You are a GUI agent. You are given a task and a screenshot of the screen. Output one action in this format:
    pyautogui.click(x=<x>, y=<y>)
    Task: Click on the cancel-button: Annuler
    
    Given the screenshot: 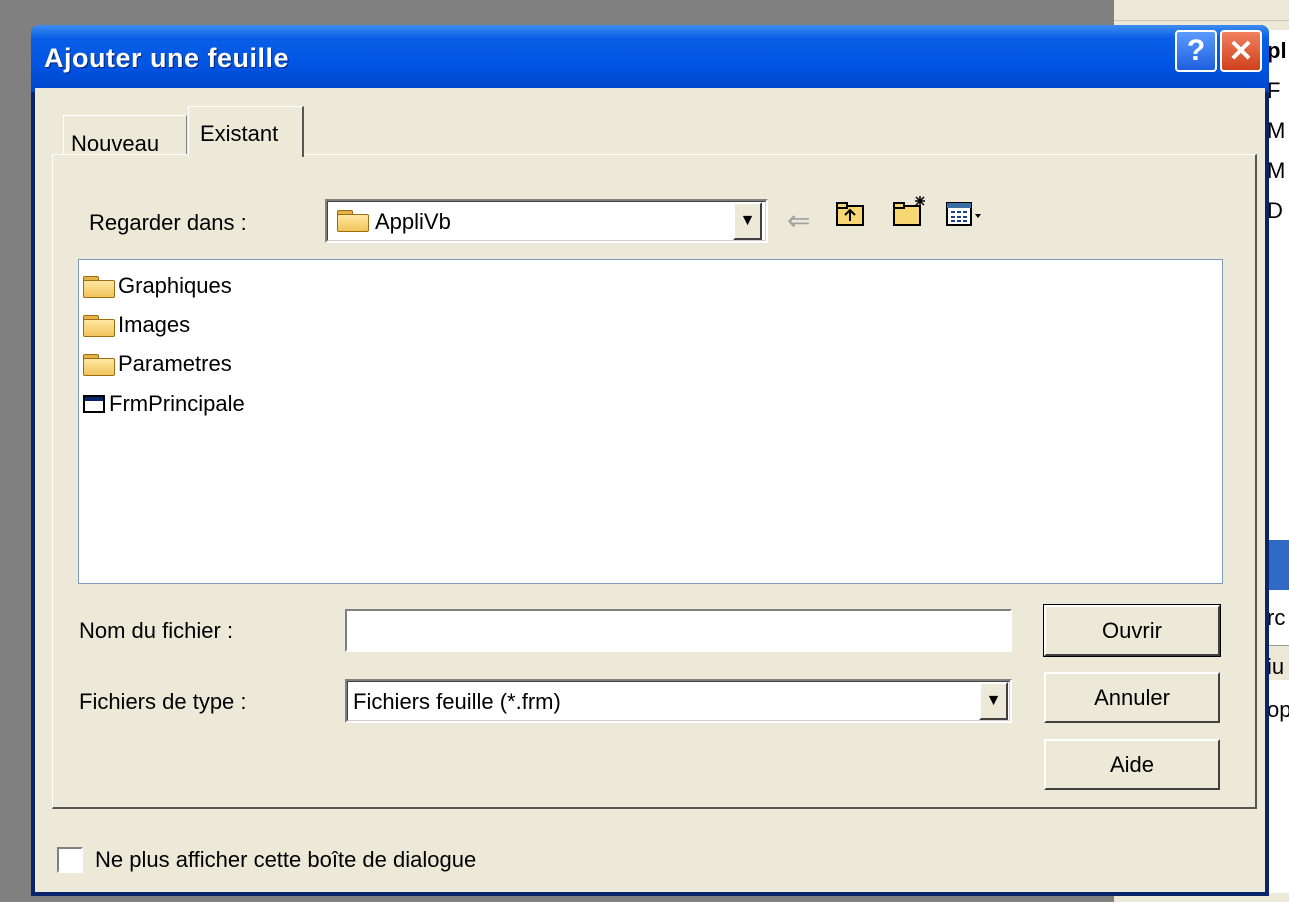 What is the action you would take?
    pyautogui.click(x=1132, y=697)
    